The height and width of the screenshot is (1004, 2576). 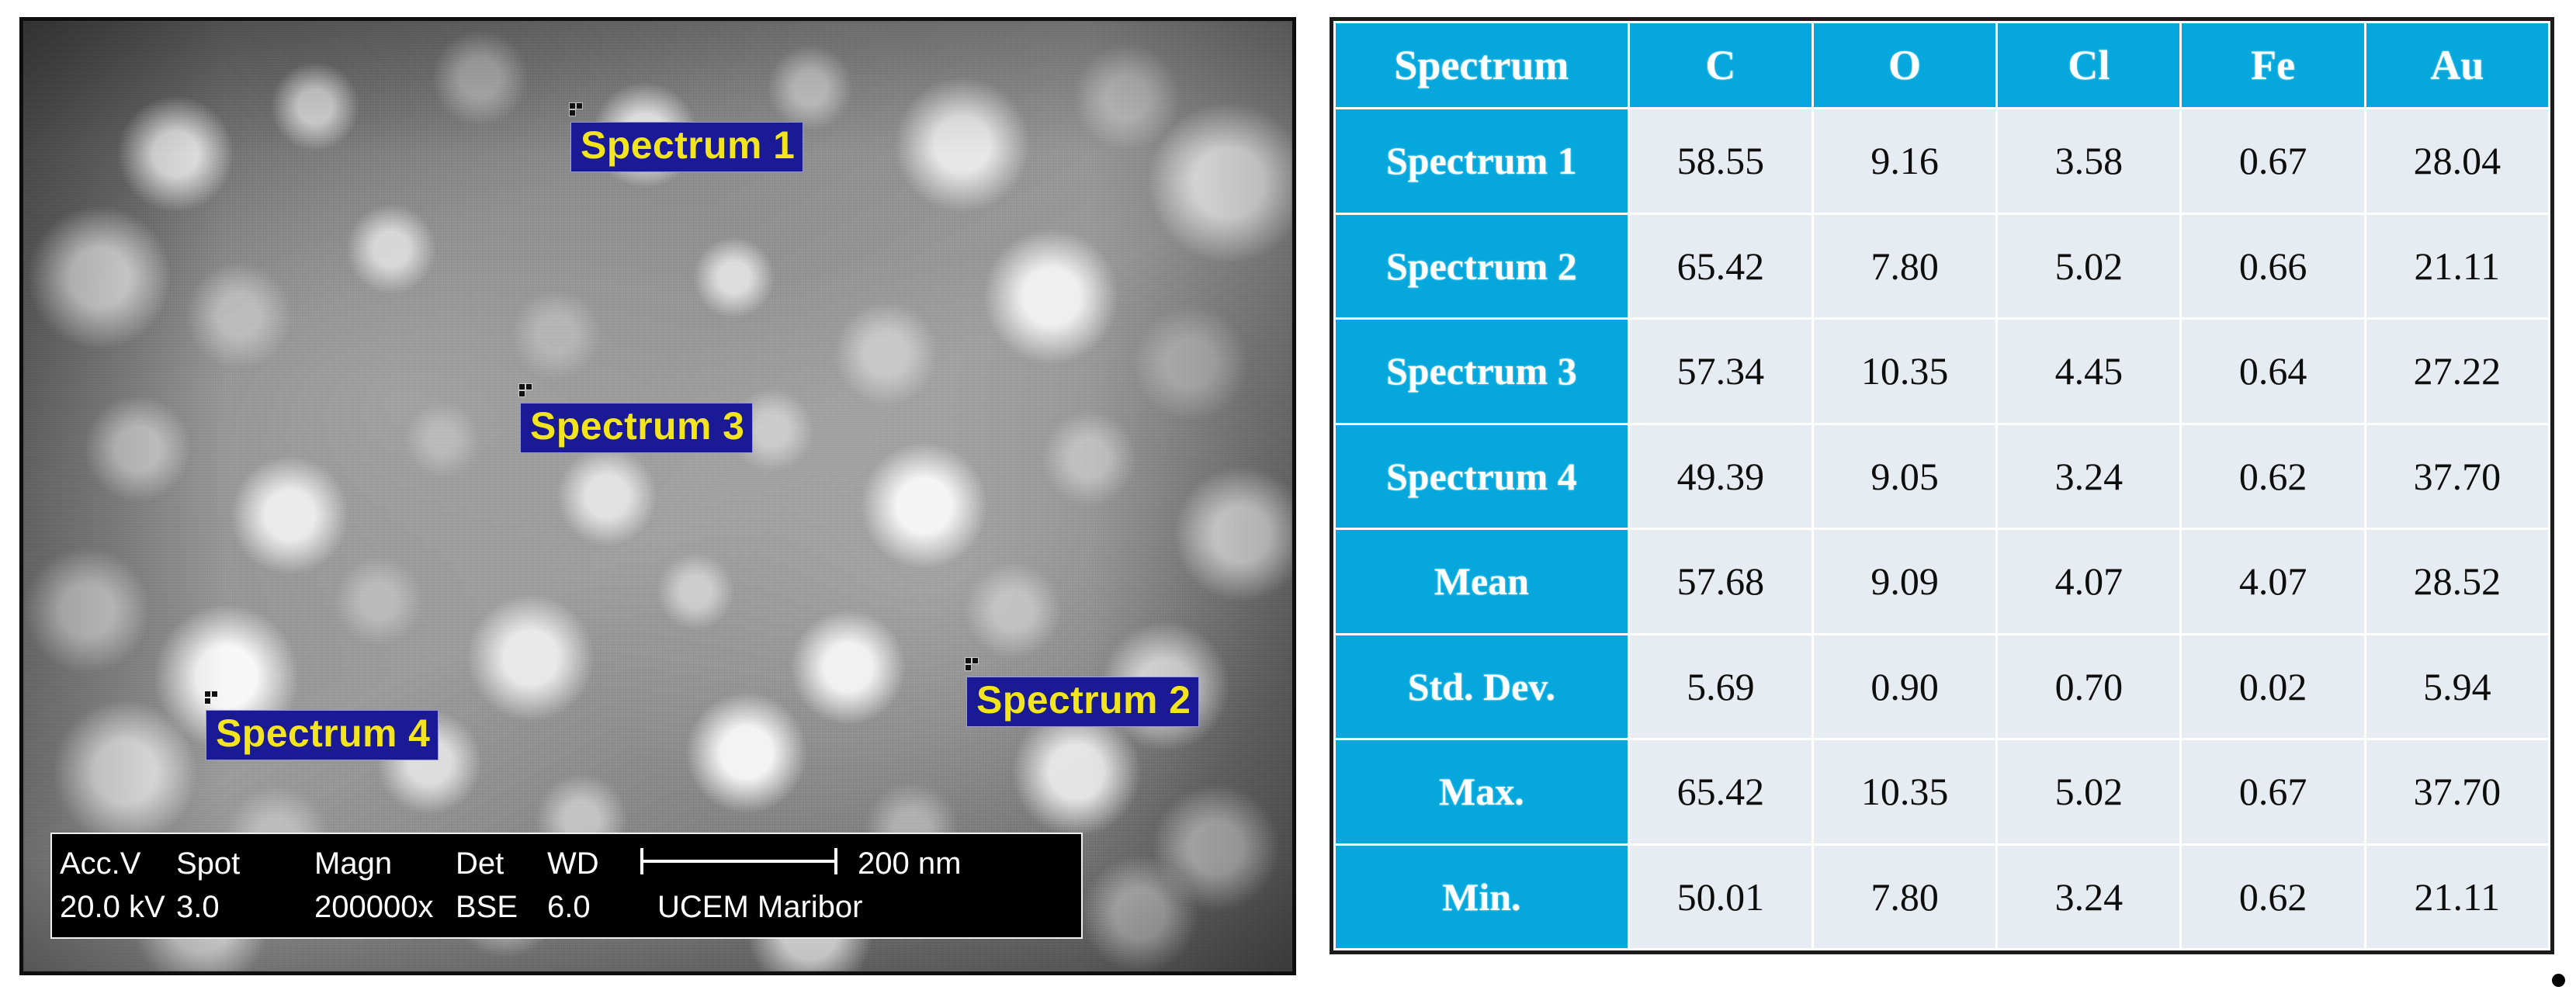 I want to click on spectrum-marker-3: Spectrum 3, so click(x=636, y=418).